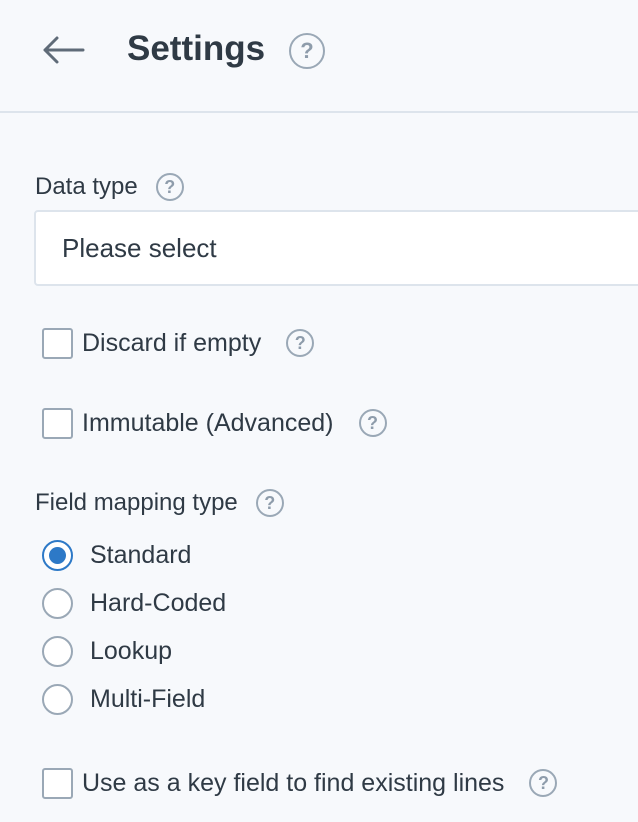  What do you see at coordinates (172, 342) in the screenshot?
I see `discard-if-empty-label: Discard if empty` at bounding box center [172, 342].